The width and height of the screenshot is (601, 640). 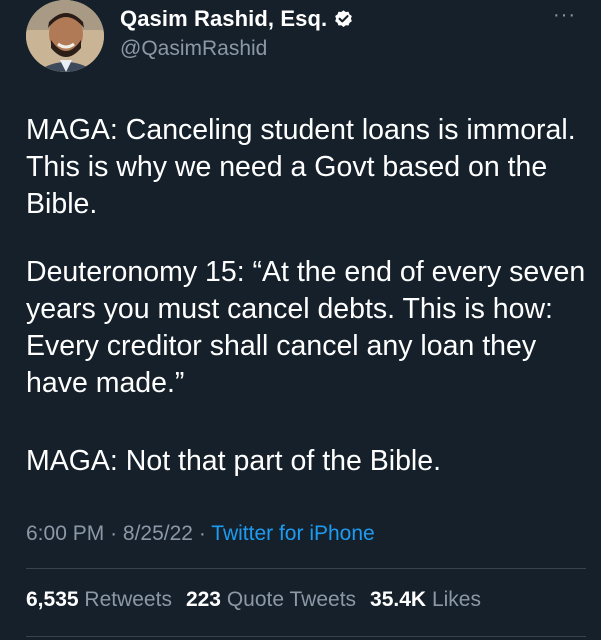 I want to click on retweets-label: Retweets, so click(x=128, y=599).